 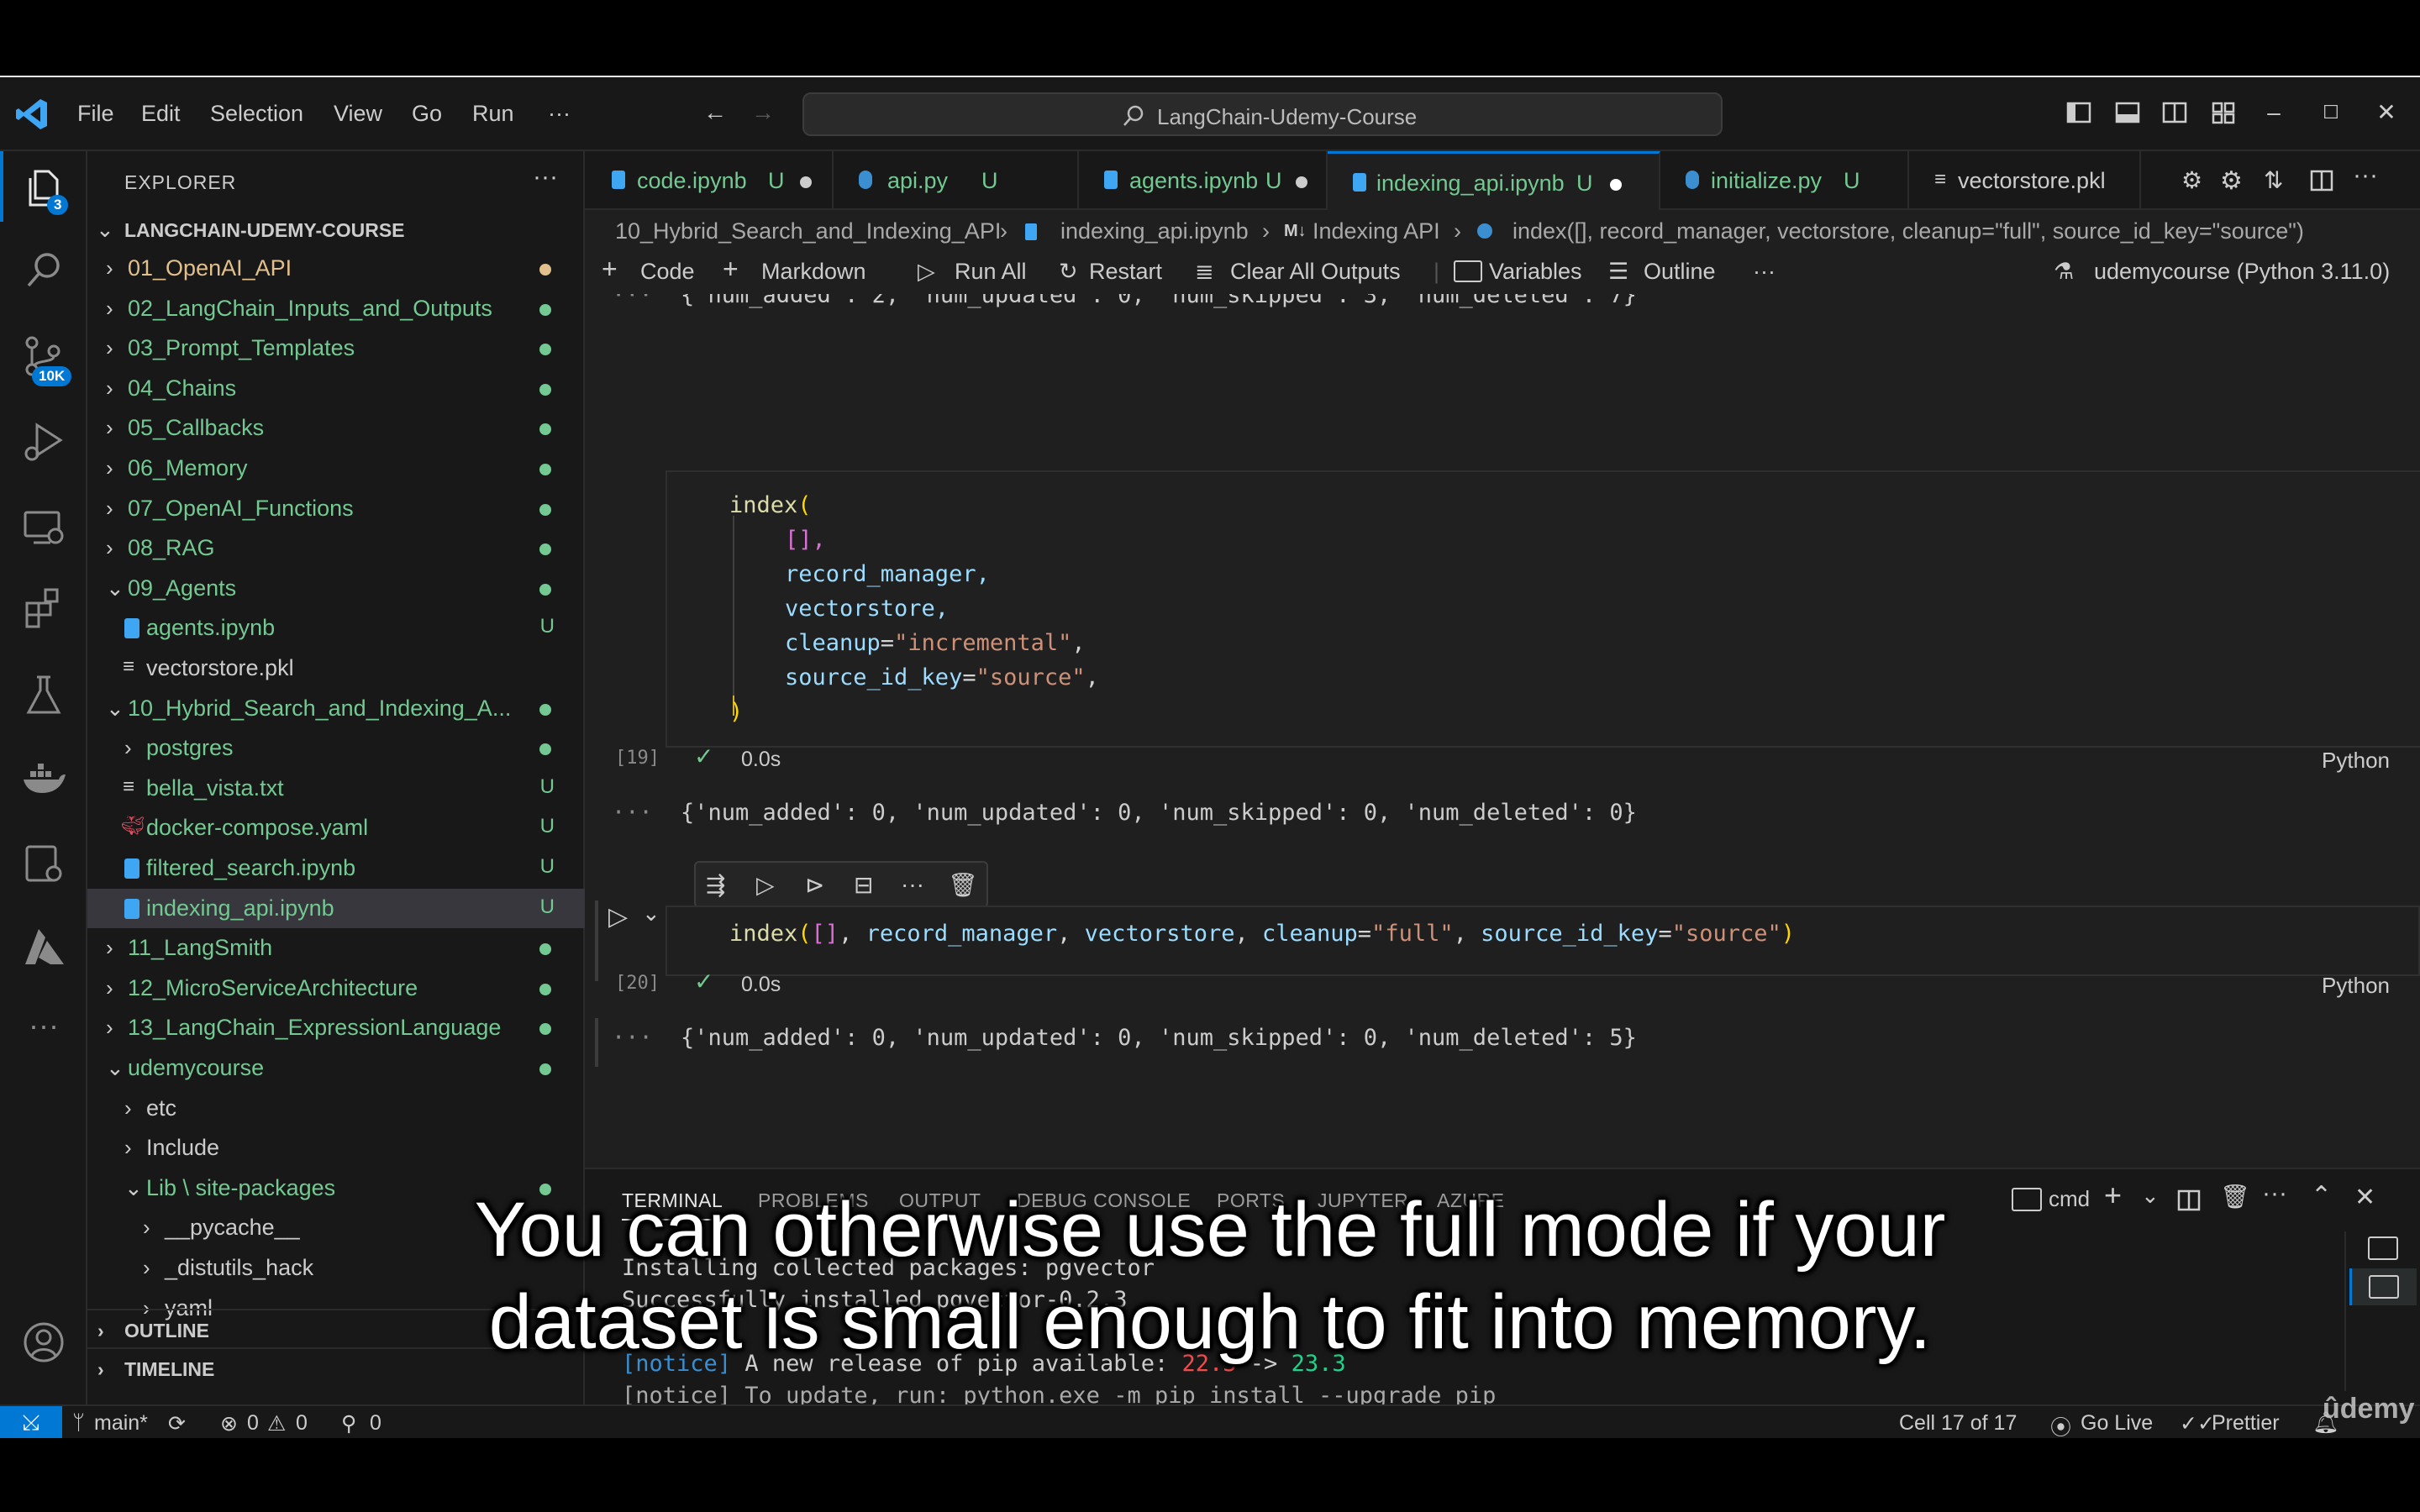 I want to click on tab-initialize-py: initialize.py U, so click(x=1785, y=180).